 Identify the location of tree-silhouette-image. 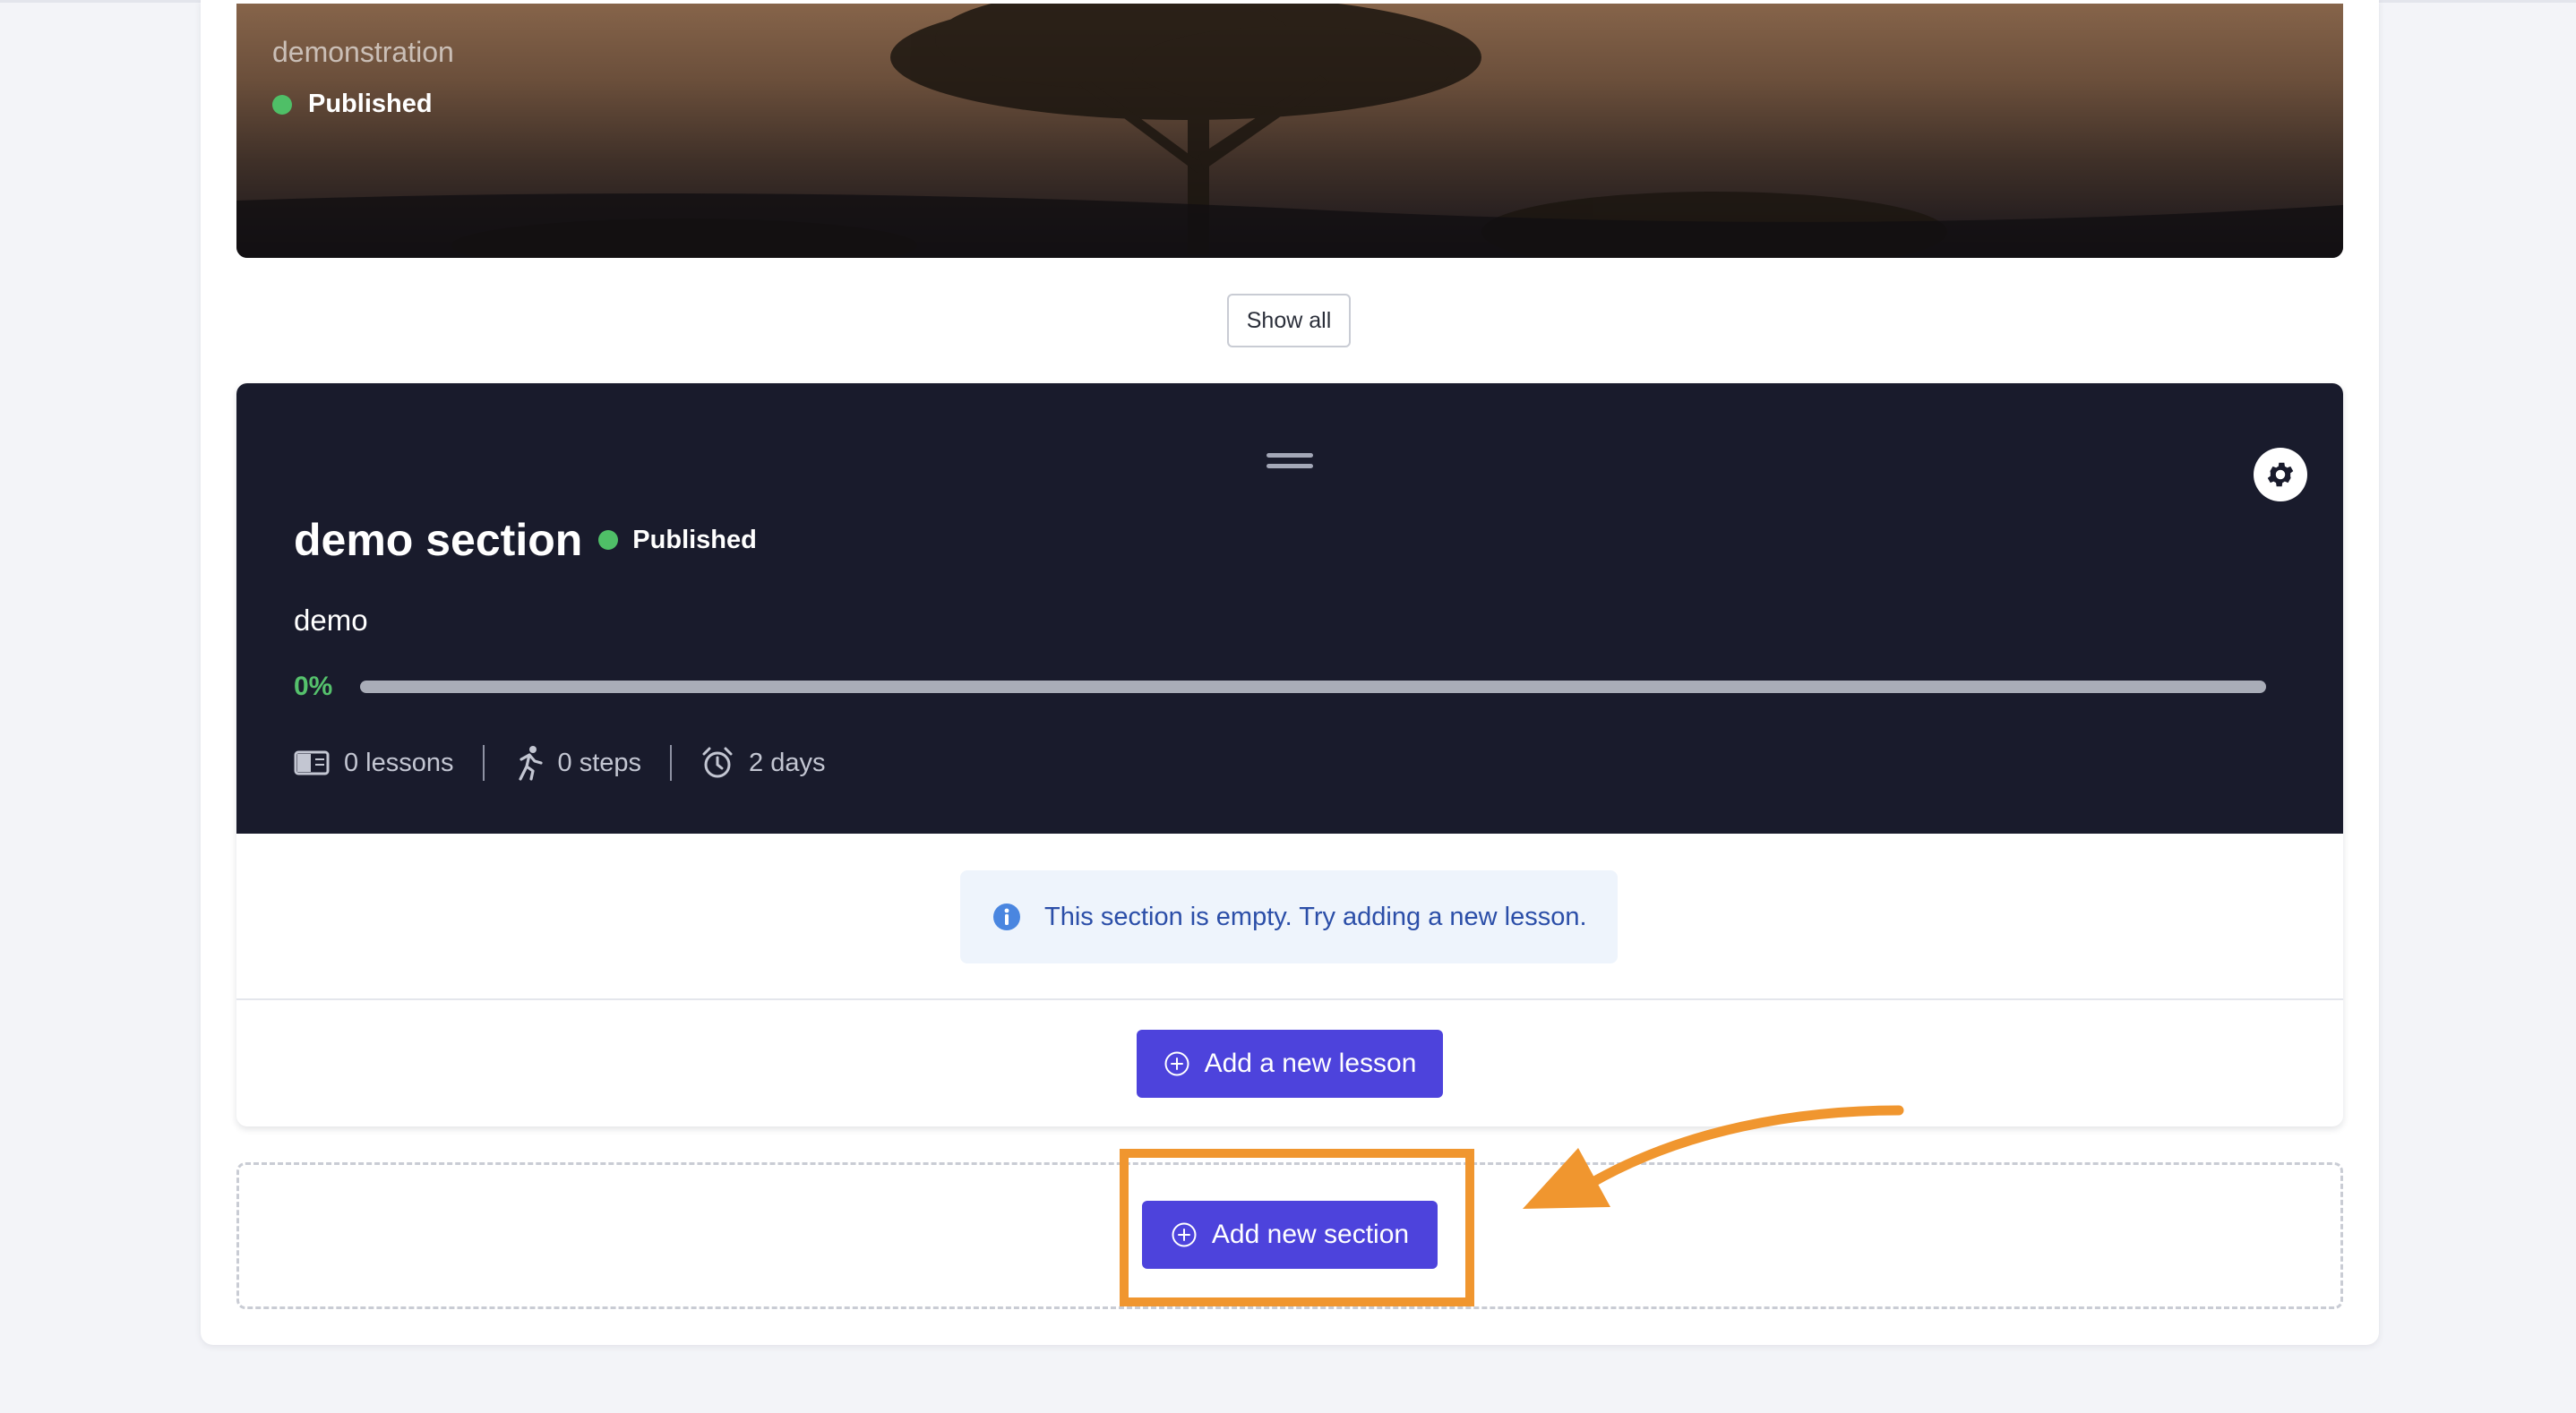
(1289, 131).